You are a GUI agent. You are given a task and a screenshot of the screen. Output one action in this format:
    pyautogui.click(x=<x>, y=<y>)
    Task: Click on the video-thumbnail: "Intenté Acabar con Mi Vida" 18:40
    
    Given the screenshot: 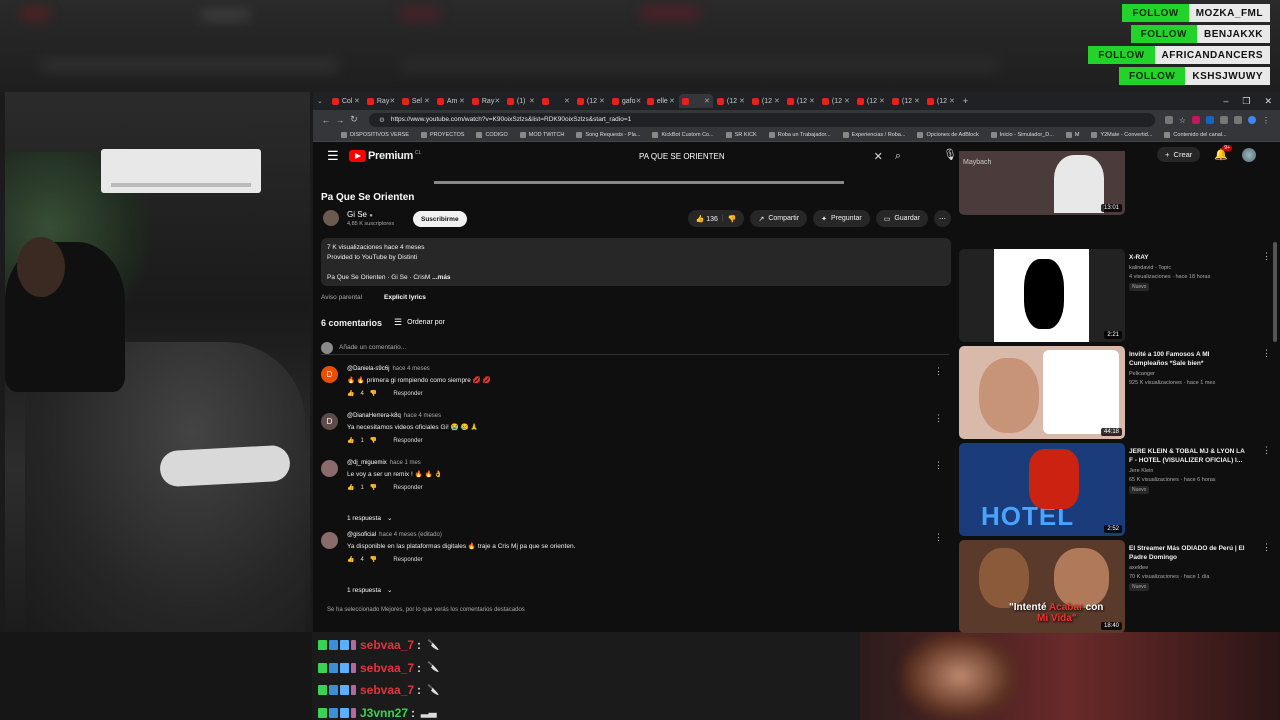 What is the action you would take?
    pyautogui.click(x=1042, y=586)
    